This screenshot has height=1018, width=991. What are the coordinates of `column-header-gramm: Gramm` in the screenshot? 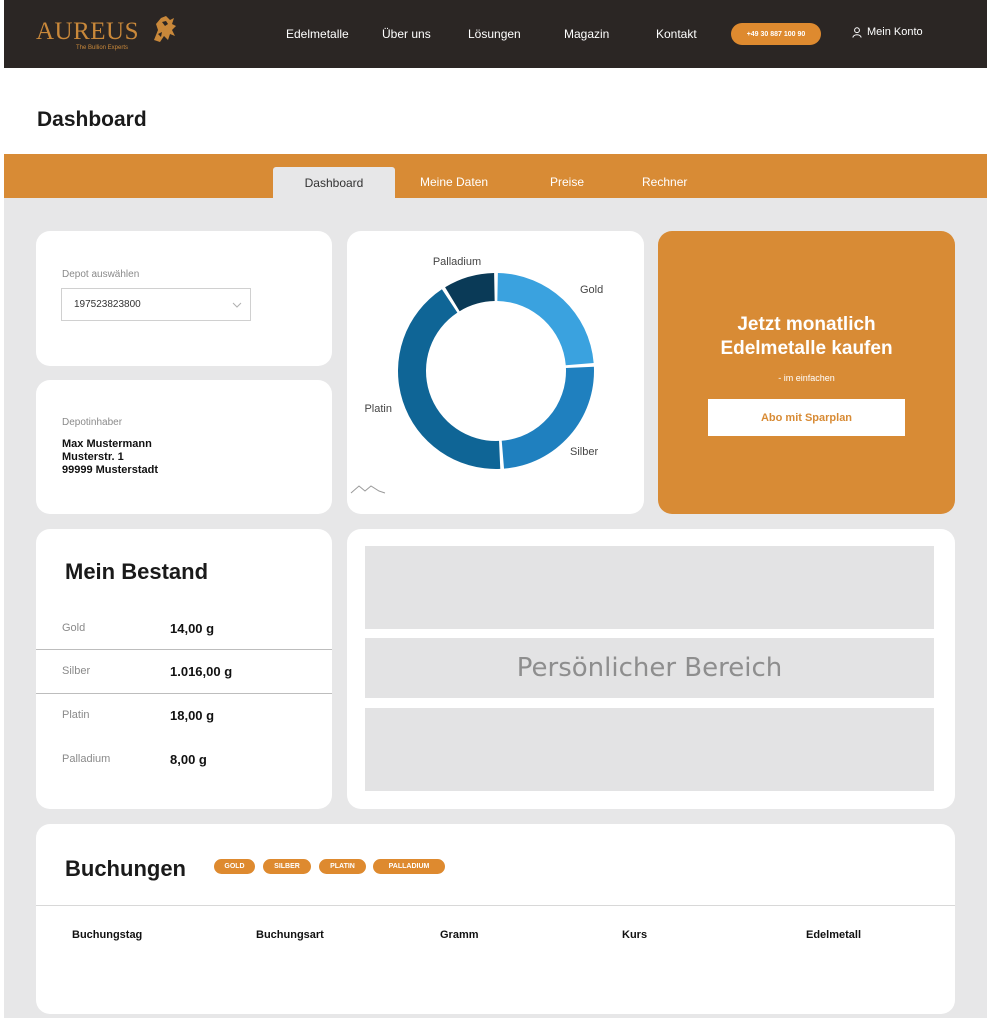 It's located at (459, 935).